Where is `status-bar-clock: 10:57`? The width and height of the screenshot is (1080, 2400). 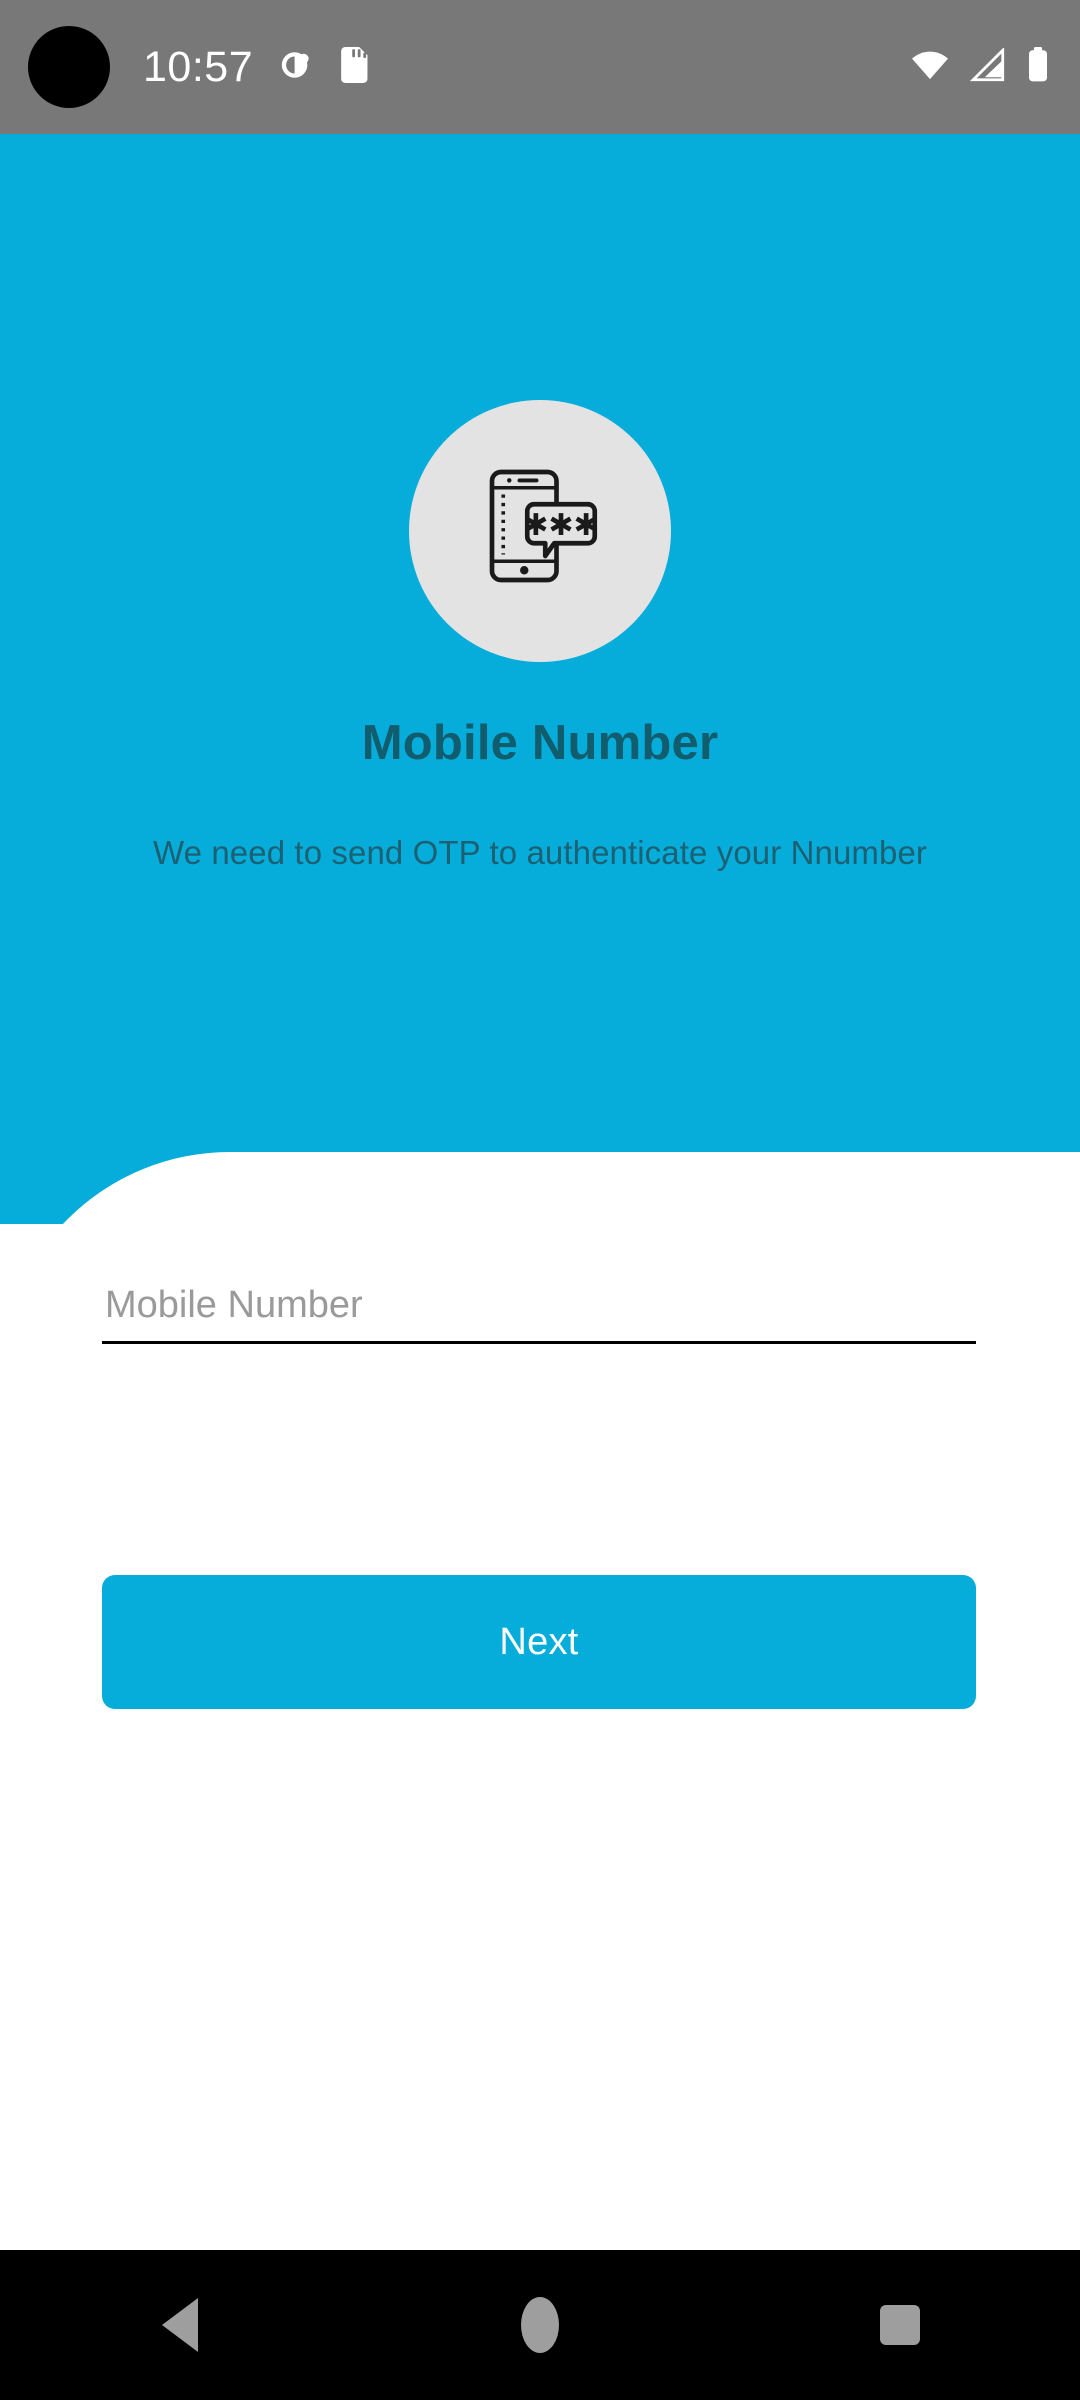 status-bar-clock: 10:57 is located at coordinates (198, 66).